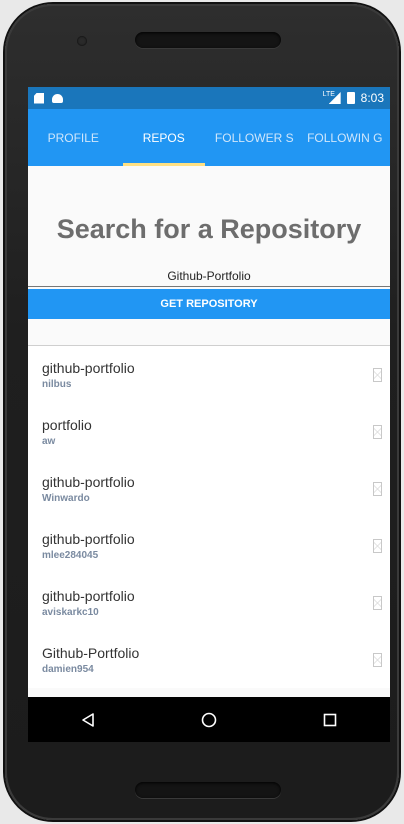 Image resolution: width=404 pixels, height=824 pixels. Describe the element at coordinates (67, 425) in the screenshot. I see `repo-name: portfolio` at that location.